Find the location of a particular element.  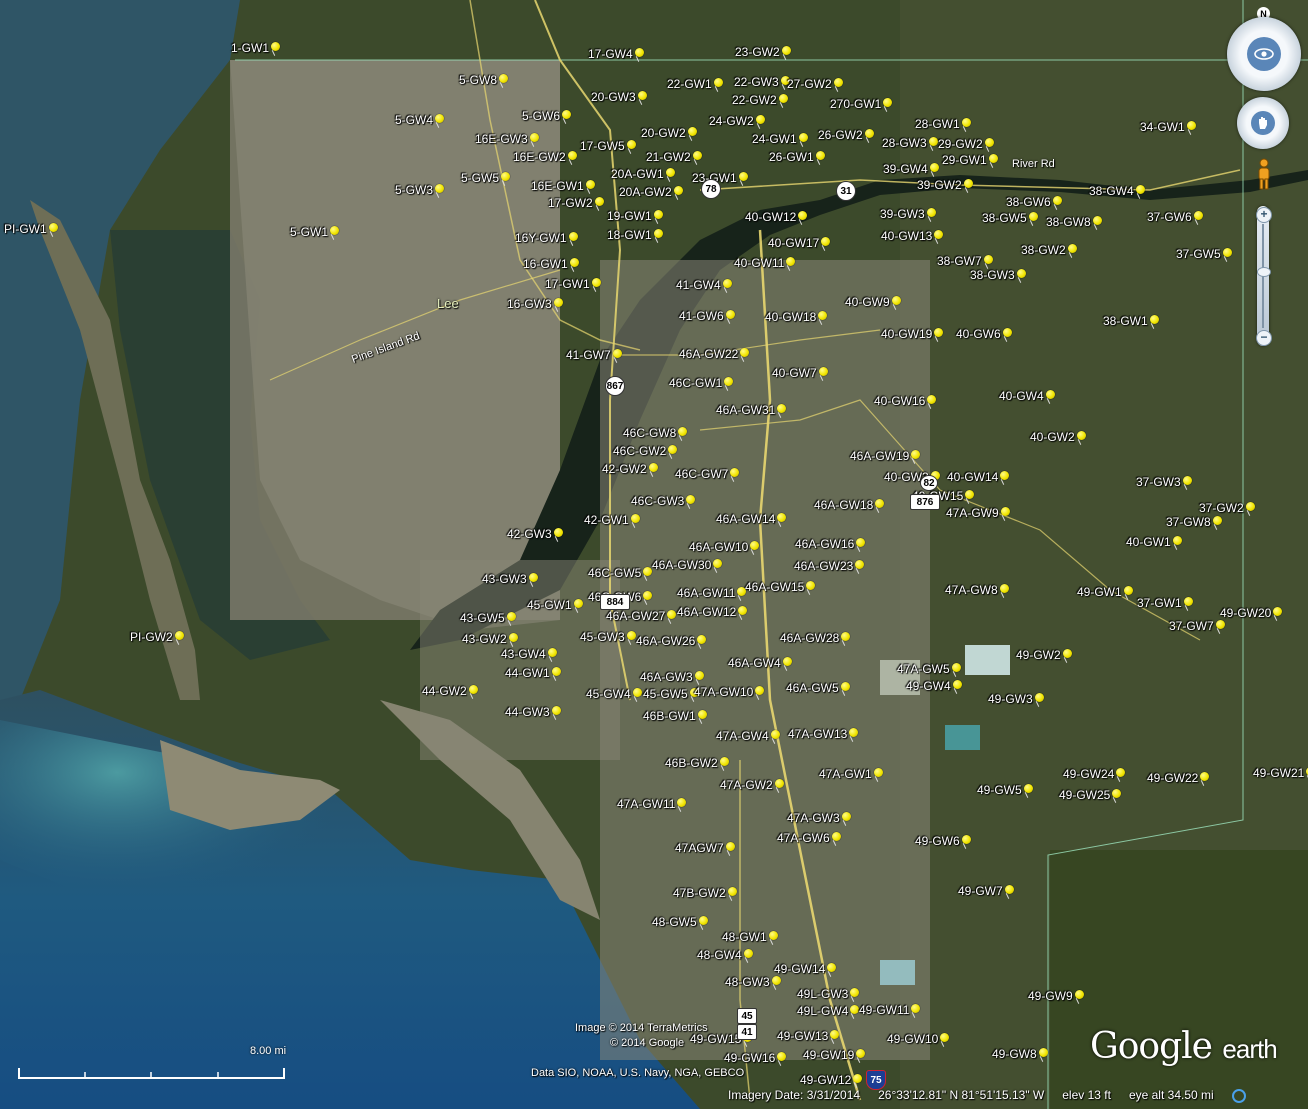

placemark: 37-GW8 is located at coordinates (1194, 522).